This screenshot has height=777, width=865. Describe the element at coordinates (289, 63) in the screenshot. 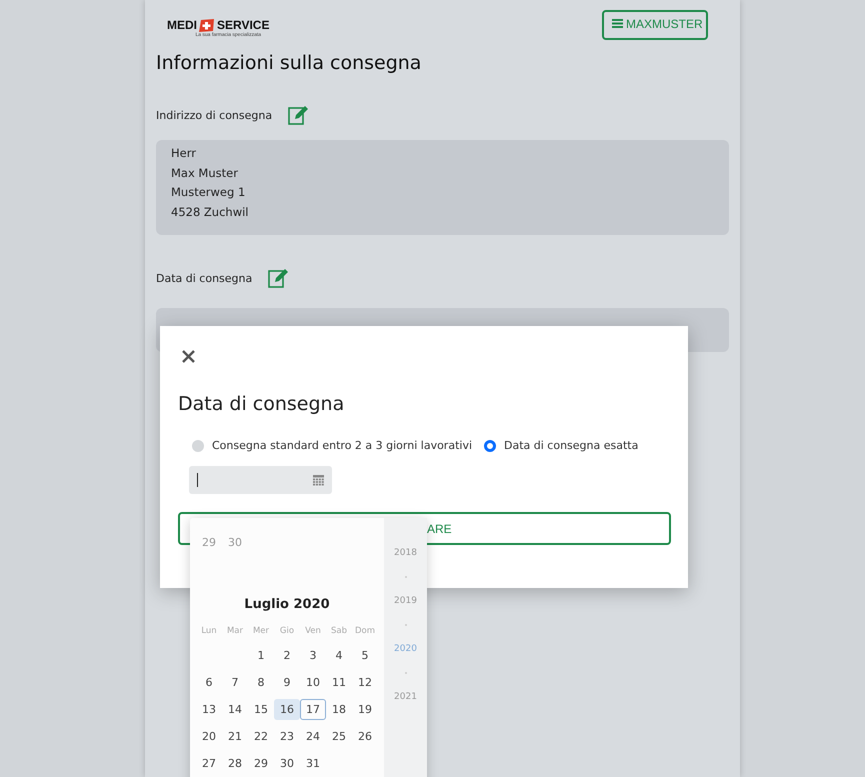

I see `page-title: Informazioni sulla consegna` at that location.